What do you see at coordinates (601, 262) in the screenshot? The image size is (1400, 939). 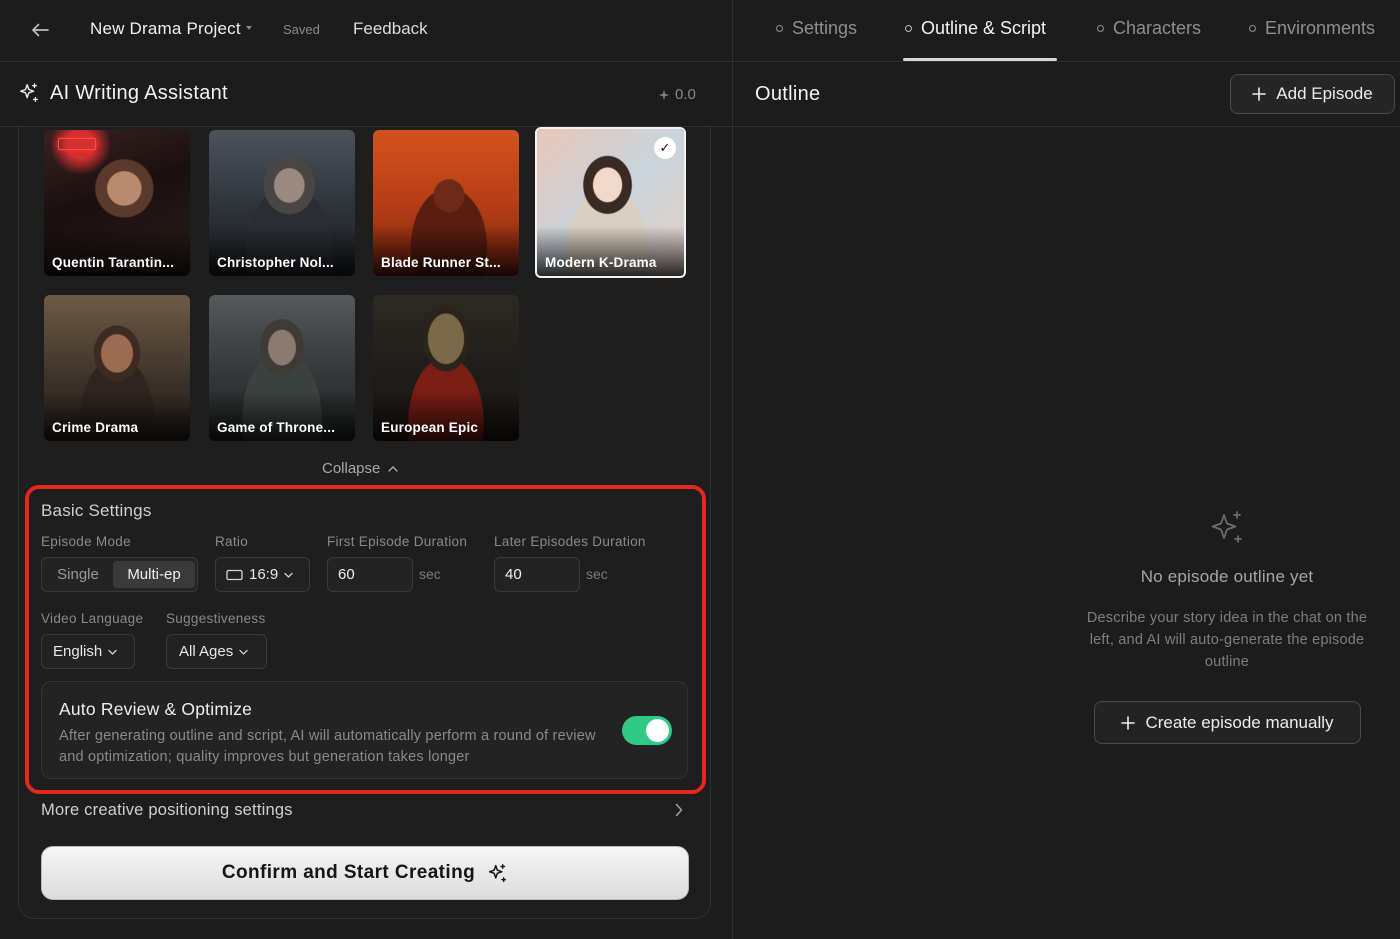 I see `style-label: Modern K-Drama` at bounding box center [601, 262].